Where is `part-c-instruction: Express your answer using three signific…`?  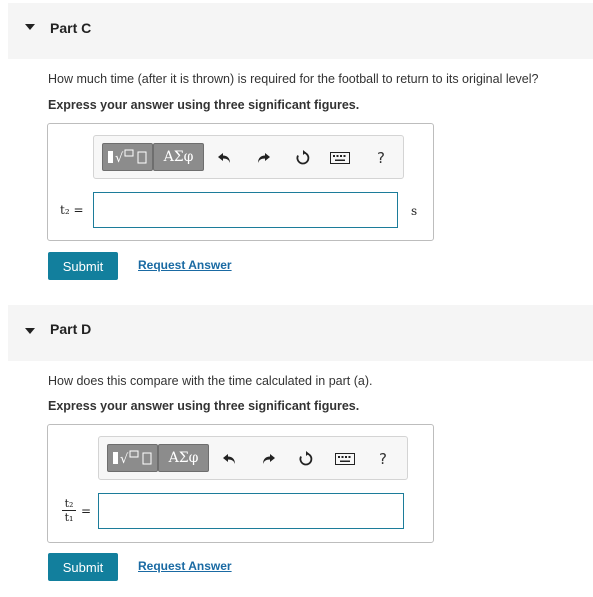
part-c-instruction: Express your answer using three signific… is located at coordinates (204, 105).